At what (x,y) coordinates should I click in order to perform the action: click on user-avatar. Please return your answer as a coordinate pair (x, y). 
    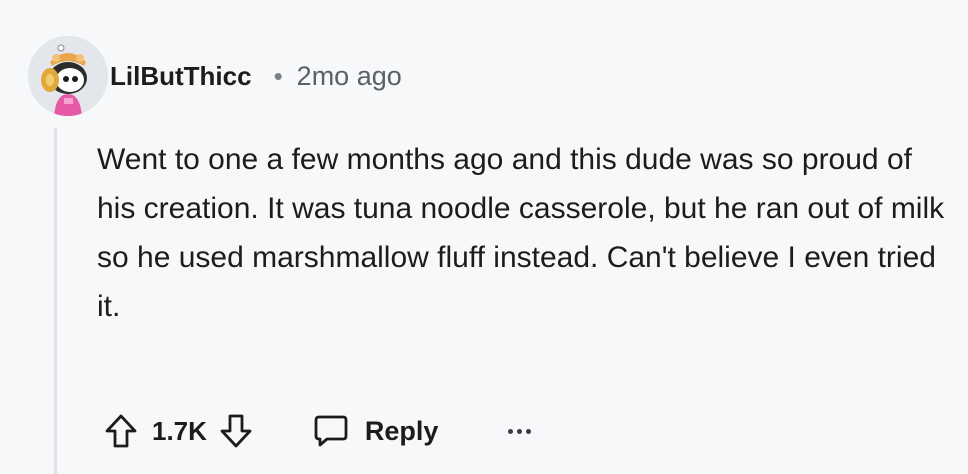
    Looking at the image, I should click on (68, 76).